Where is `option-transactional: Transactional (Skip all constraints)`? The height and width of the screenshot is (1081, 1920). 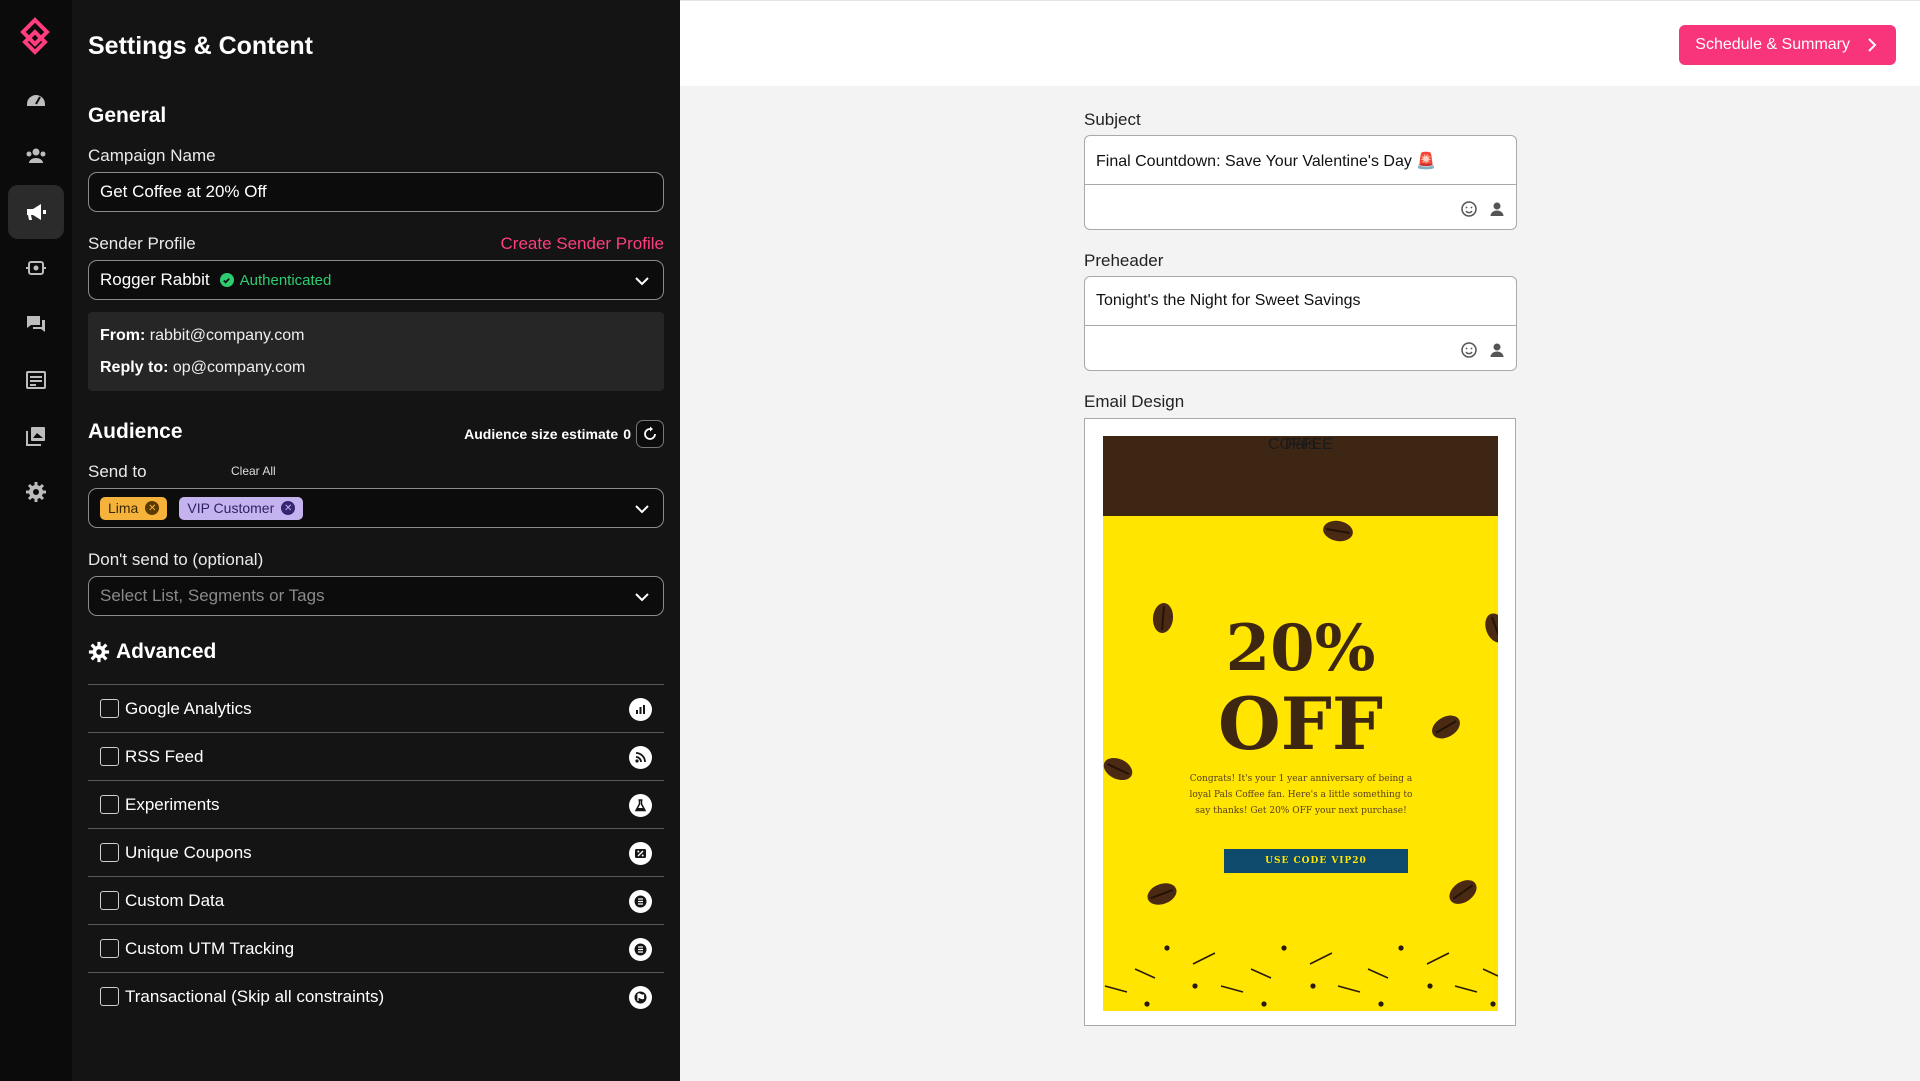 option-transactional: Transactional (Skip all constraints) is located at coordinates (376, 996).